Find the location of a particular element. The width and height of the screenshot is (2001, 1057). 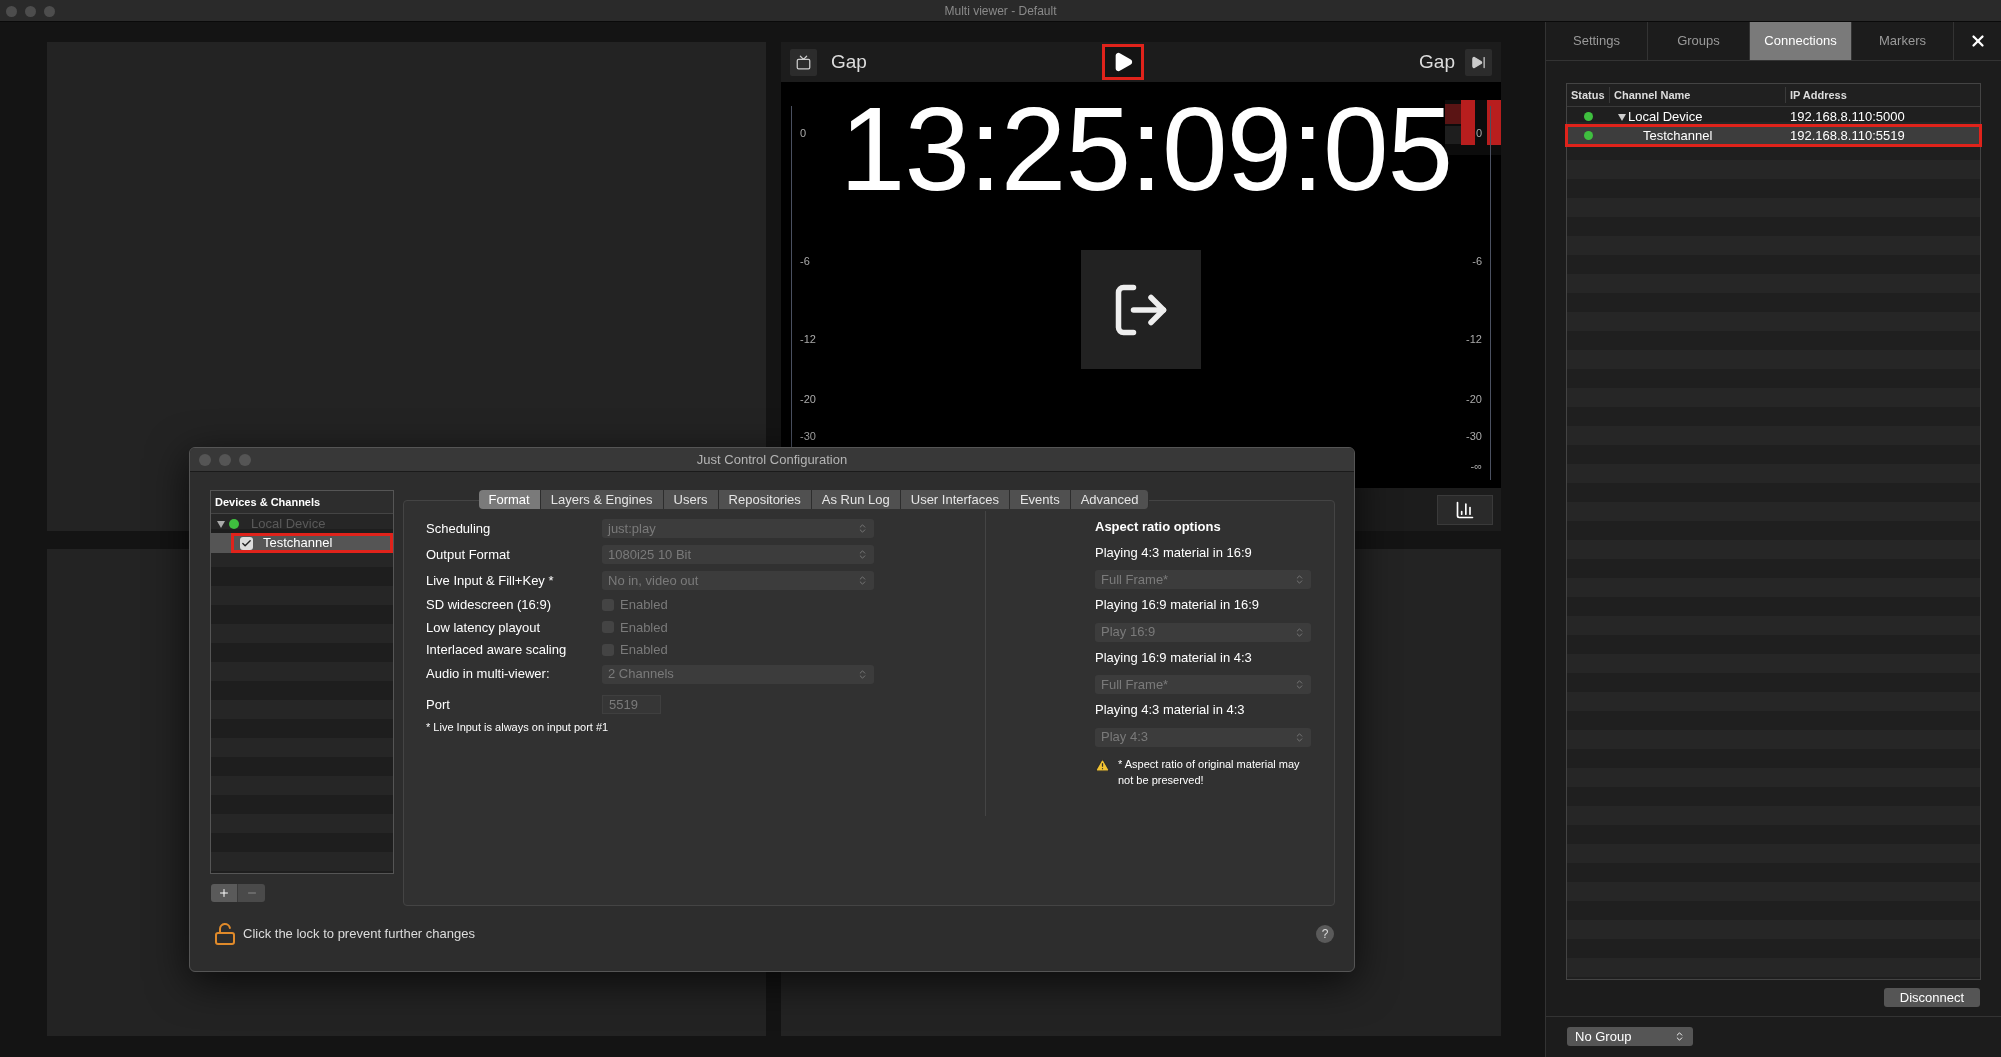

left-clip-label: Gap is located at coordinates (849, 61).